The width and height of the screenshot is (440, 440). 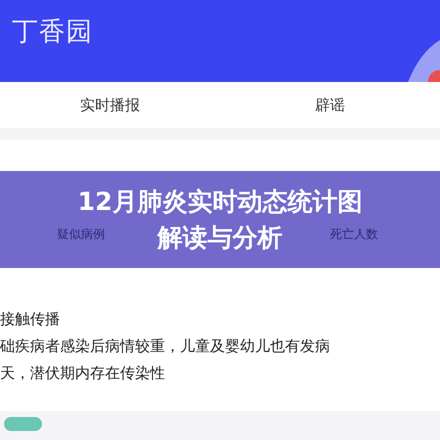 I want to click on info-line: 础疾病者感染后病情较重，儿童及婴幼儿也有发病, so click(x=165, y=346).